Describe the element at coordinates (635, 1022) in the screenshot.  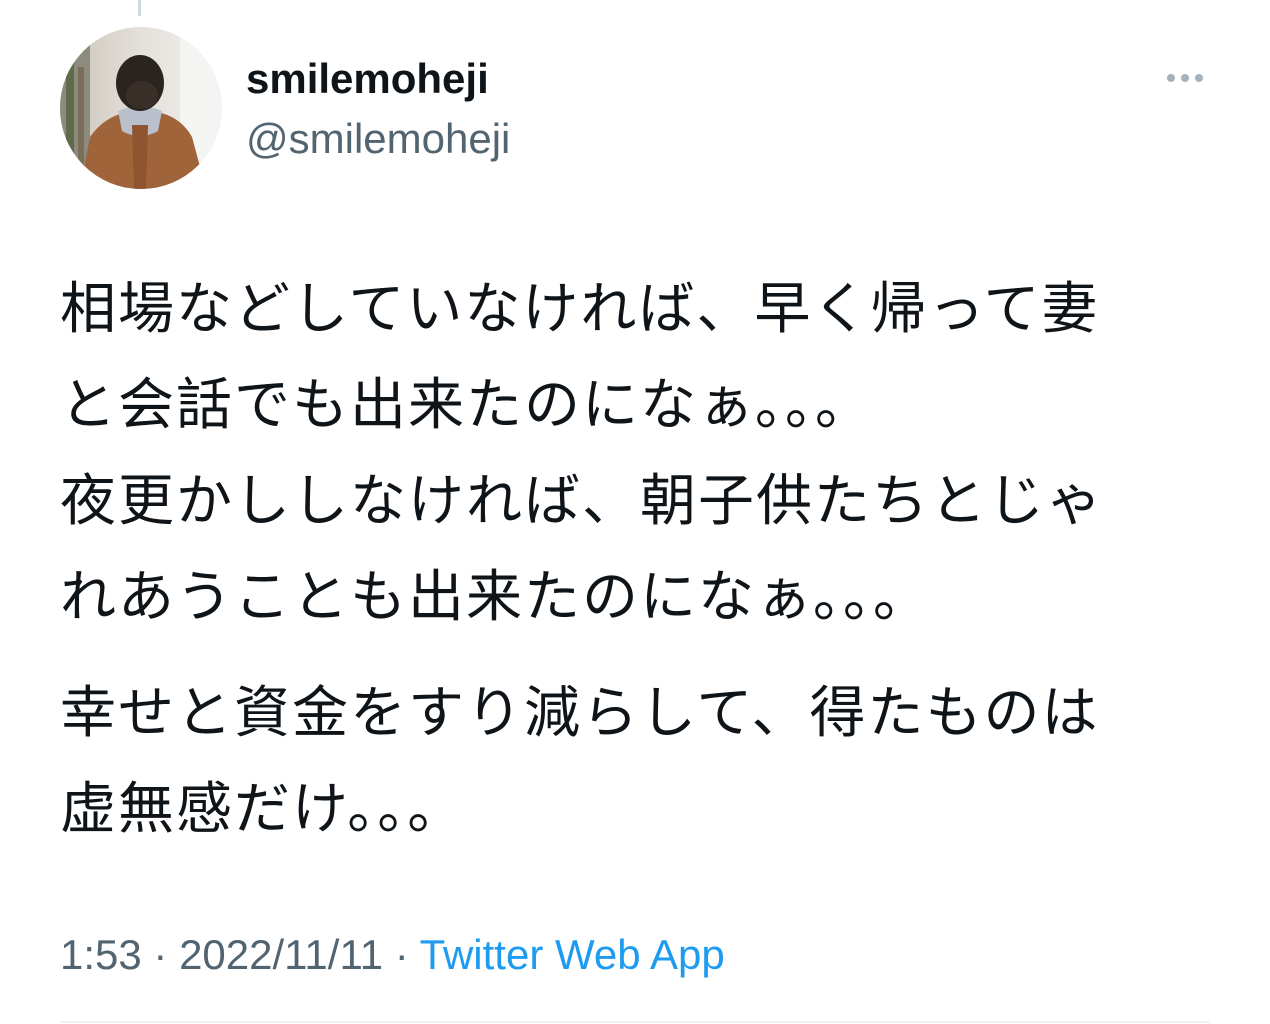
I see `divider` at that location.